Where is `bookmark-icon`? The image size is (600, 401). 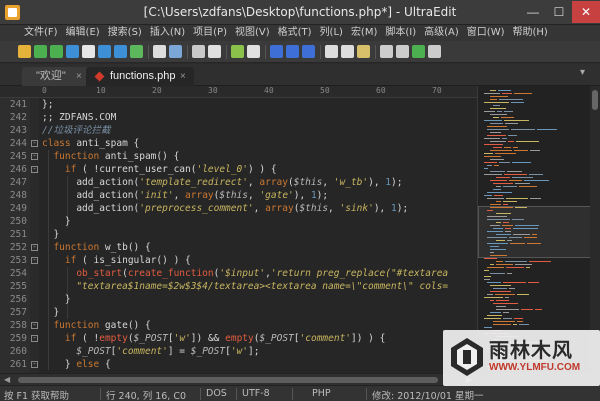
bookmark-icon is located at coordinates (237, 51).